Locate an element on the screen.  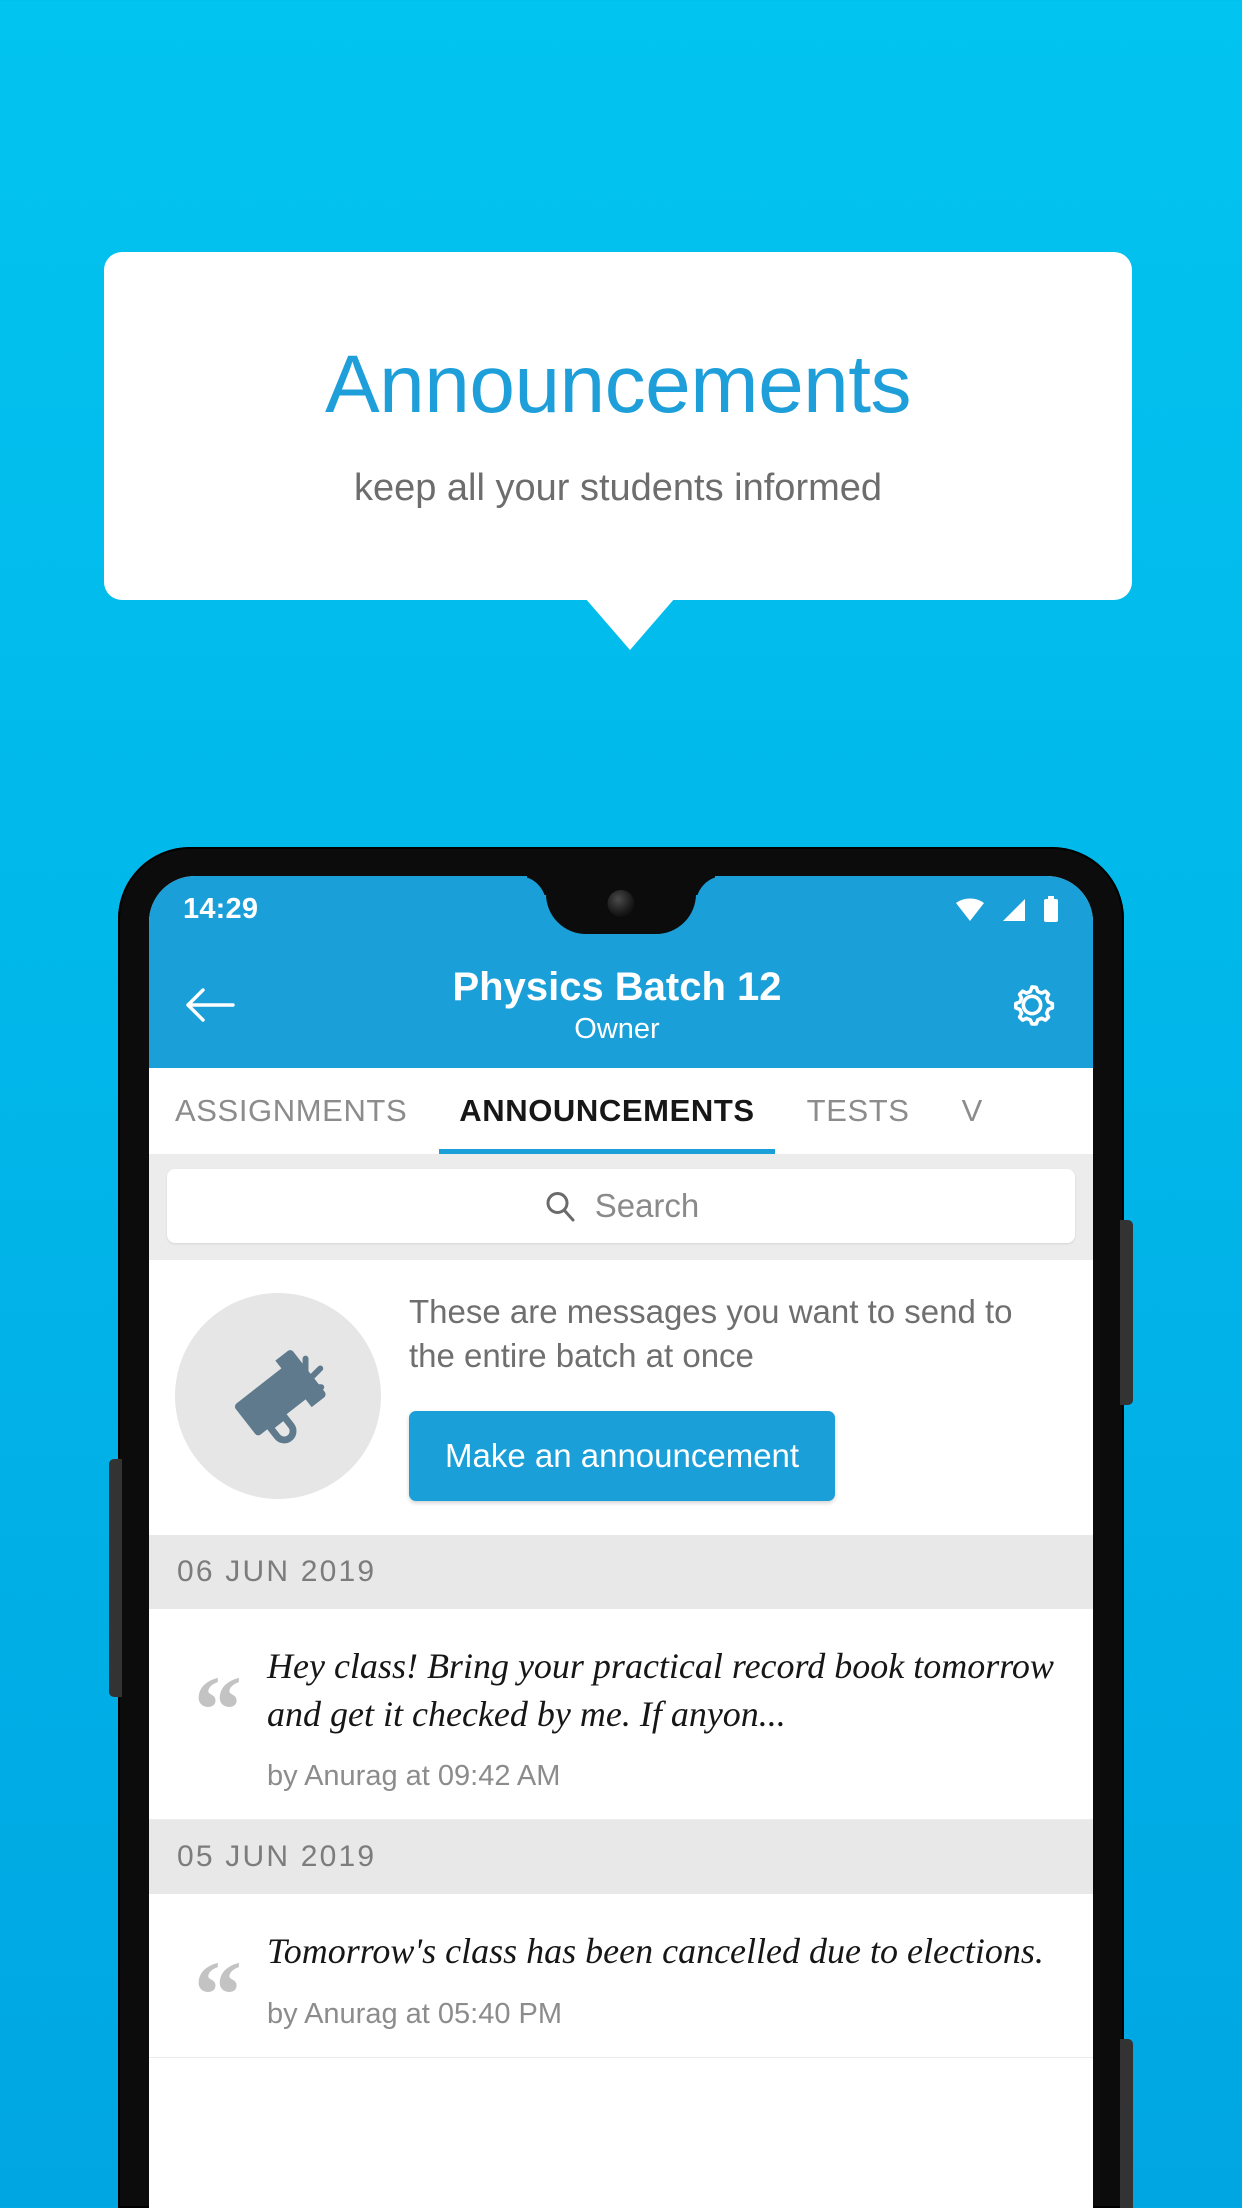
megaphone-icon is located at coordinates (280, 1396).